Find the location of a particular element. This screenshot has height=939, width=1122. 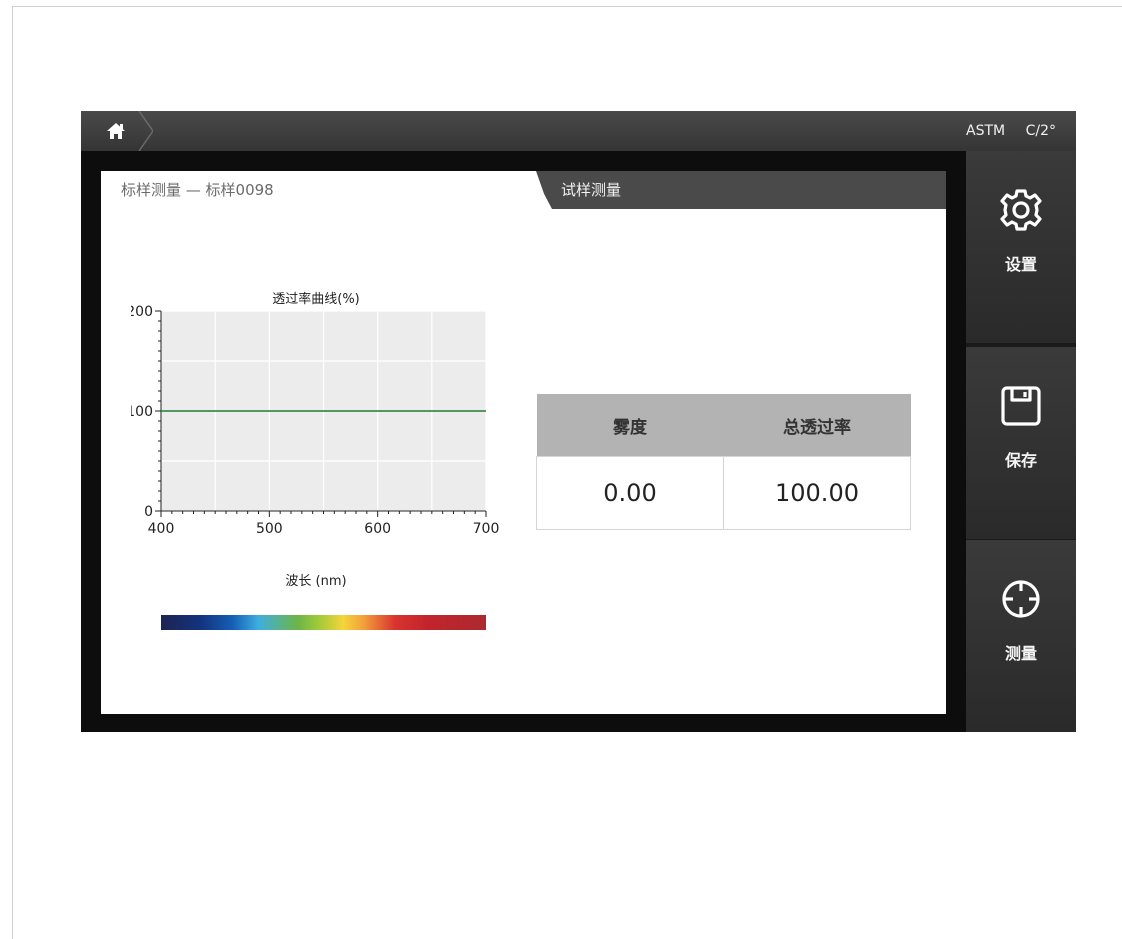

page-top-border is located at coordinates (567, 6).